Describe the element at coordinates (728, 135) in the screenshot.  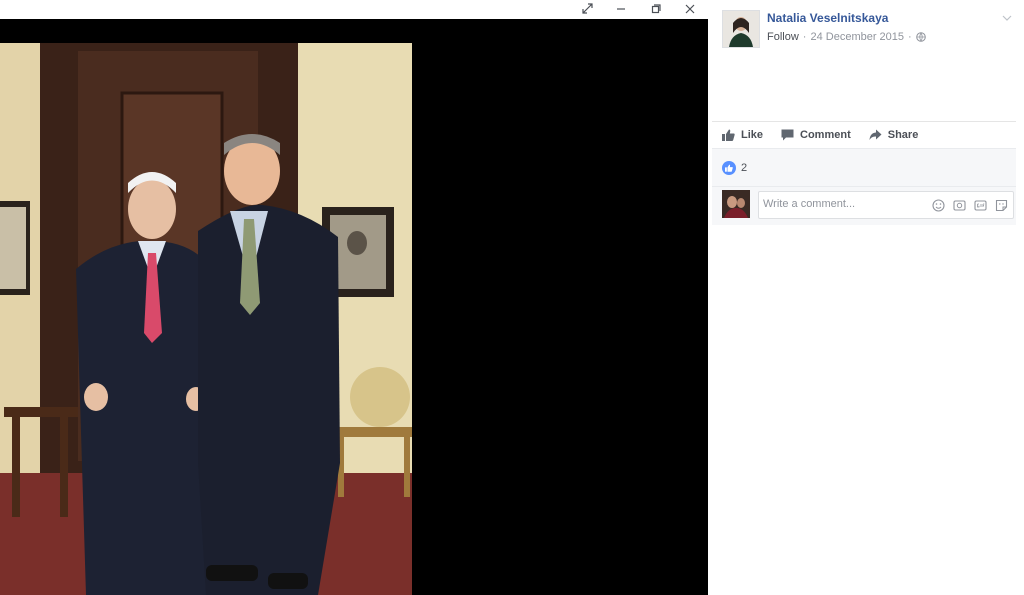
I see `like-icon` at that location.